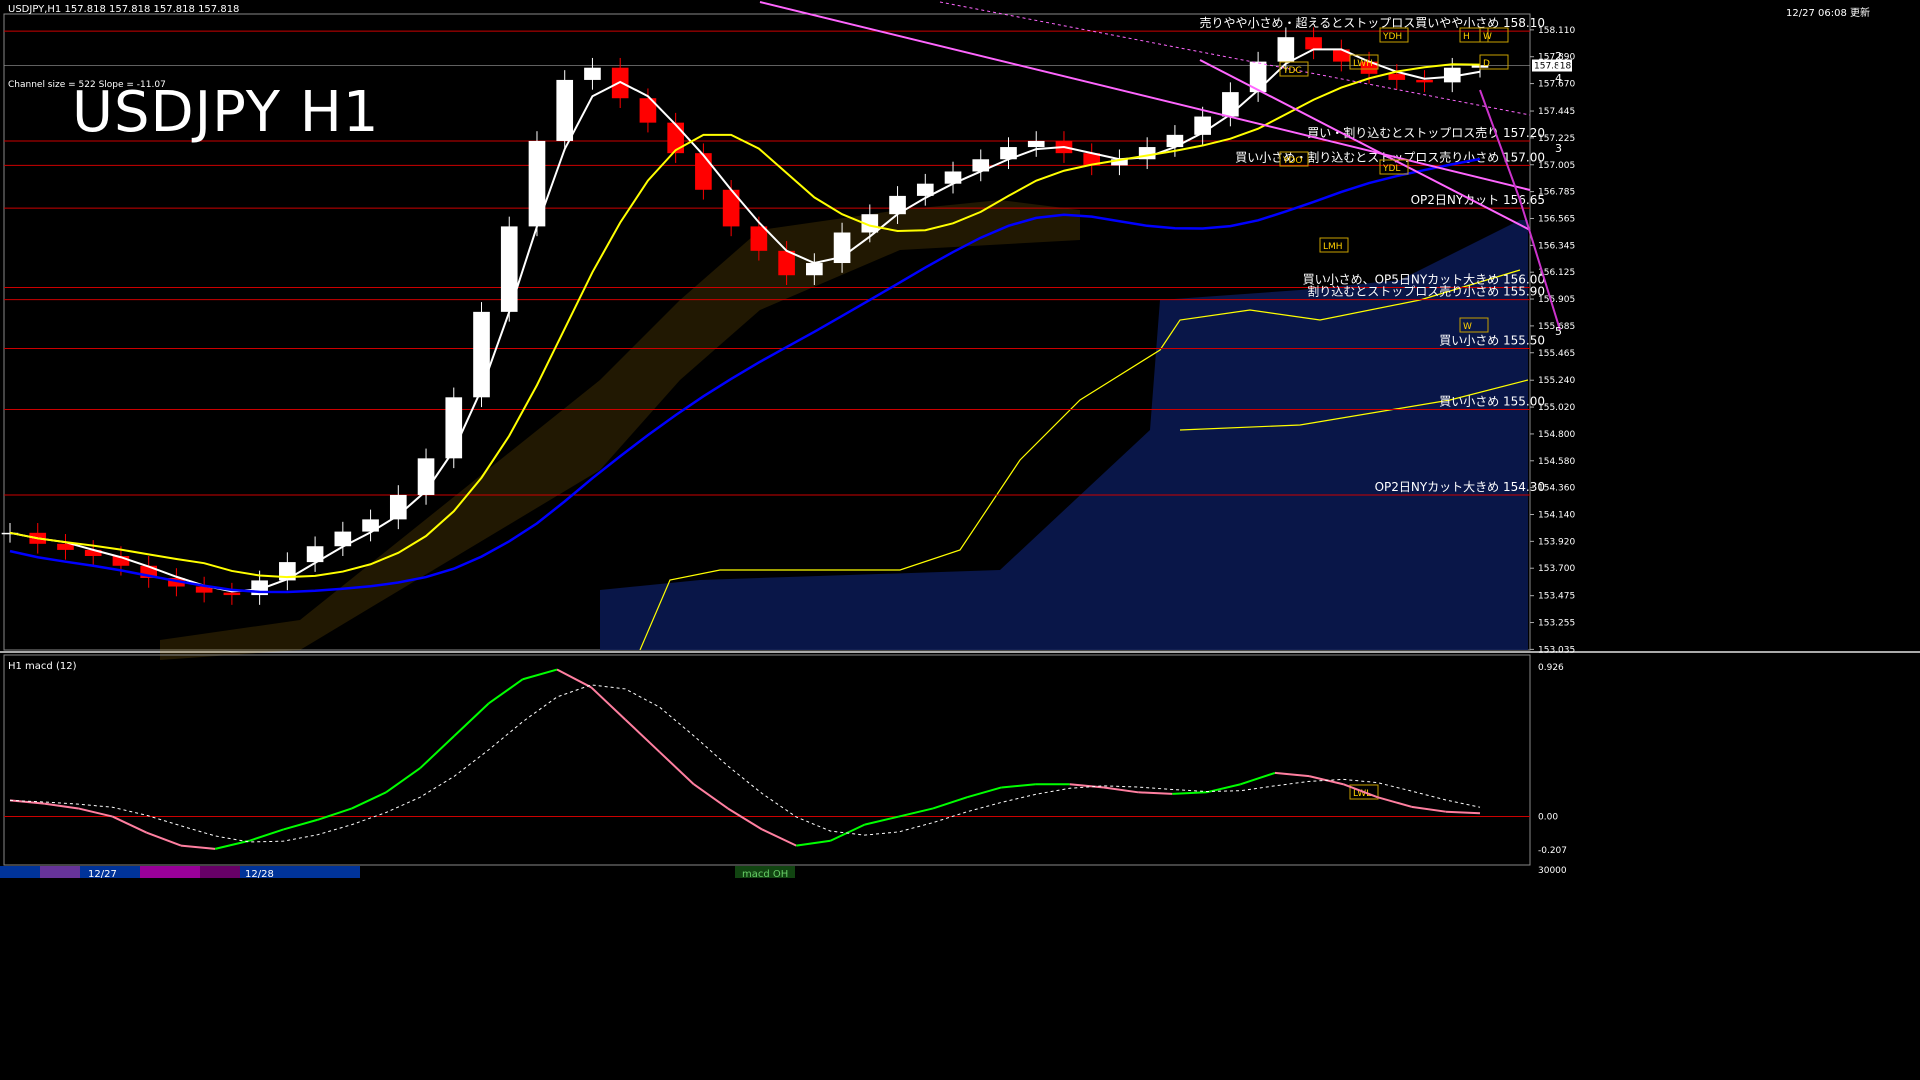 This screenshot has height=1080, width=1920. What do you see at coordinates (1558, 148) in the screenshot?
I see `wave-label: 3` at bounding box center [1558, 148].